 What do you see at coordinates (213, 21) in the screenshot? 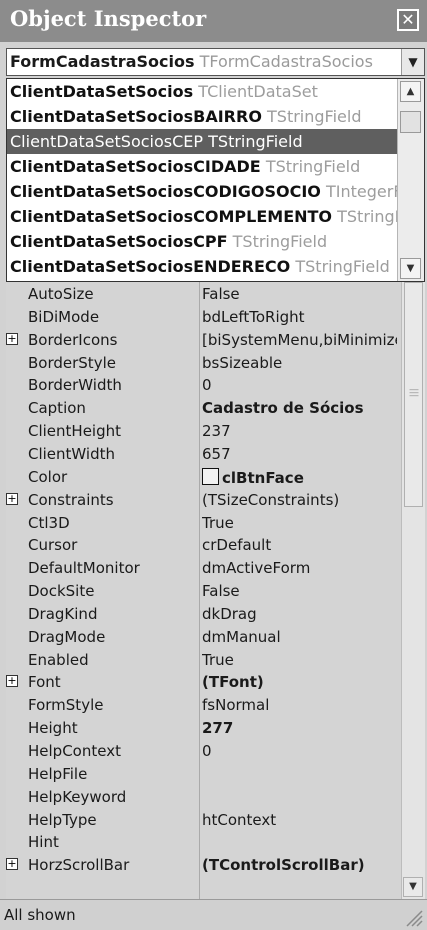
I see `title-bar: Object Inspector ✕` at bounding box center [213, 21].